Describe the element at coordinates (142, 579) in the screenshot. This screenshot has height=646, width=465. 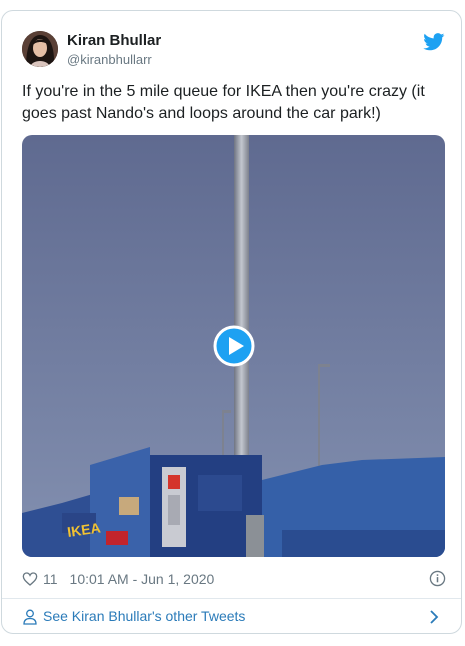
I see `tweet-timestamp: 10:01 AM - Jun 1, 2020` at that location.